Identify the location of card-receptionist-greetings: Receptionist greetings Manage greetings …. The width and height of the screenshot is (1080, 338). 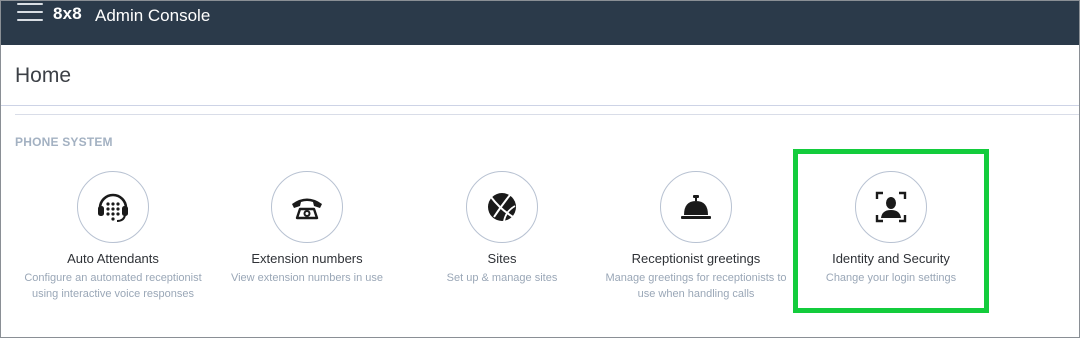
(696, 236).